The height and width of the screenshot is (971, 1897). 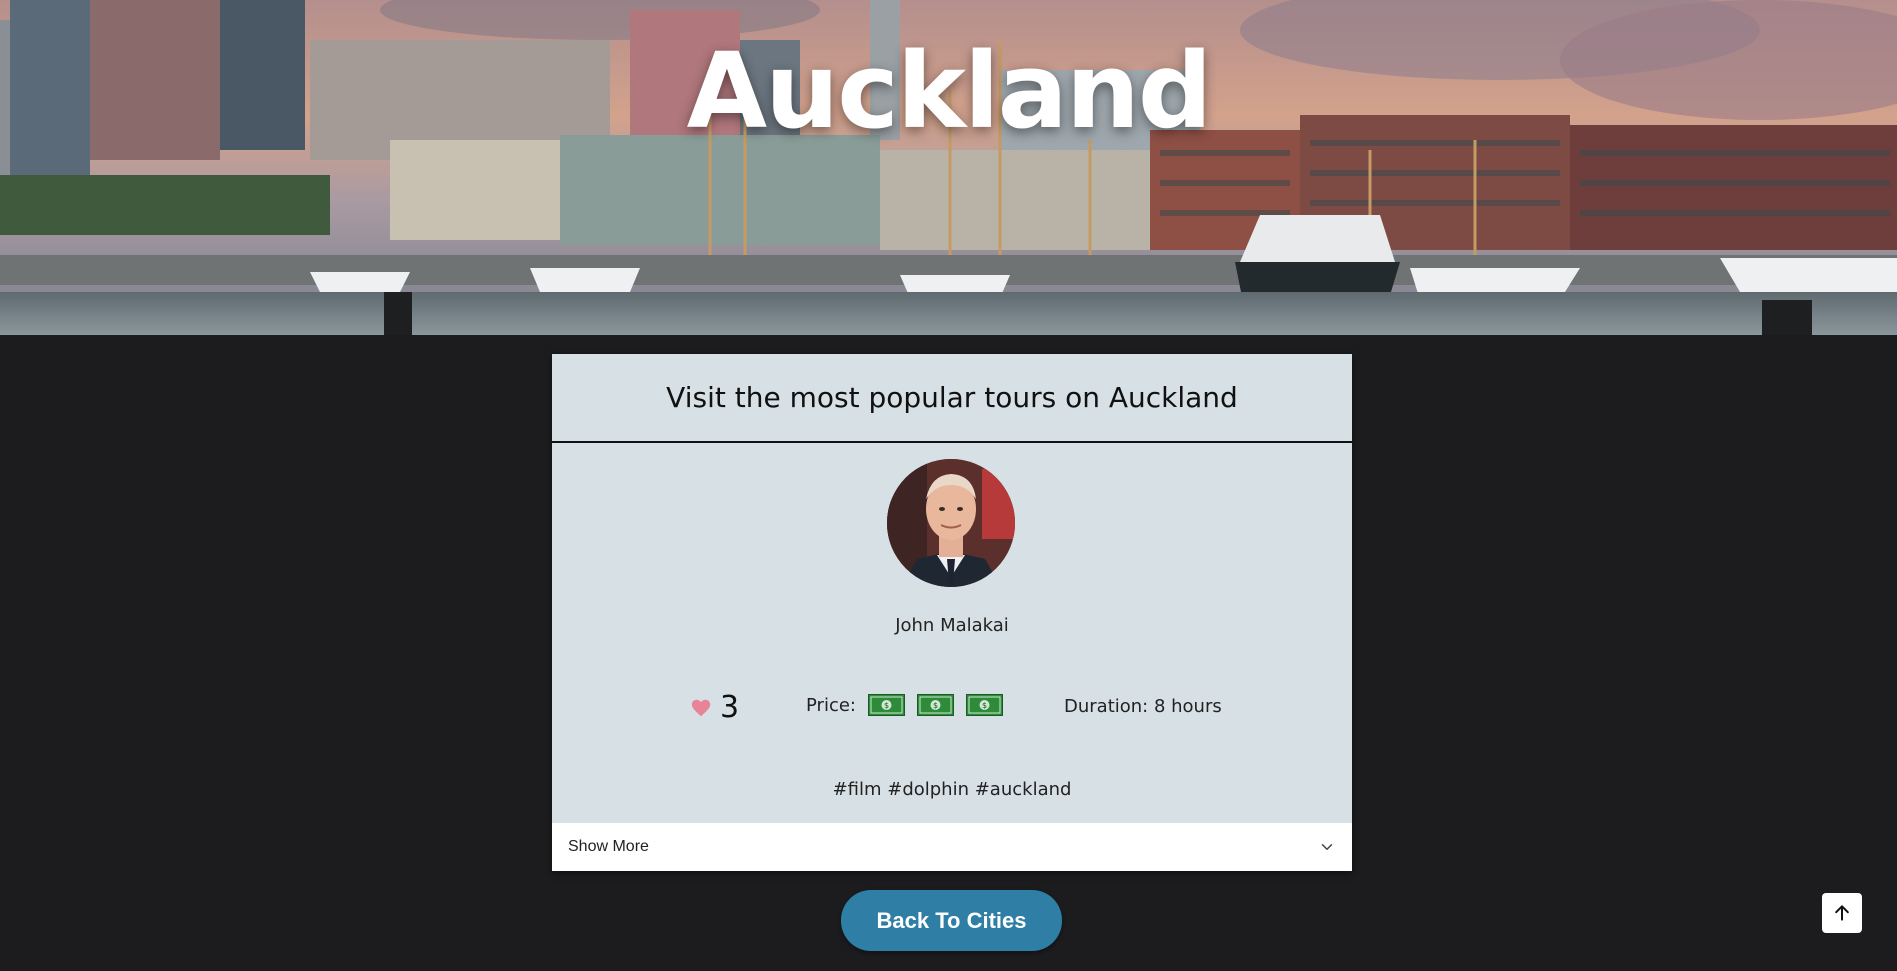 What do you see at coordinates (701, 707) in the screenshot?
I see `heart-icon` at bounding box center [701, 707].